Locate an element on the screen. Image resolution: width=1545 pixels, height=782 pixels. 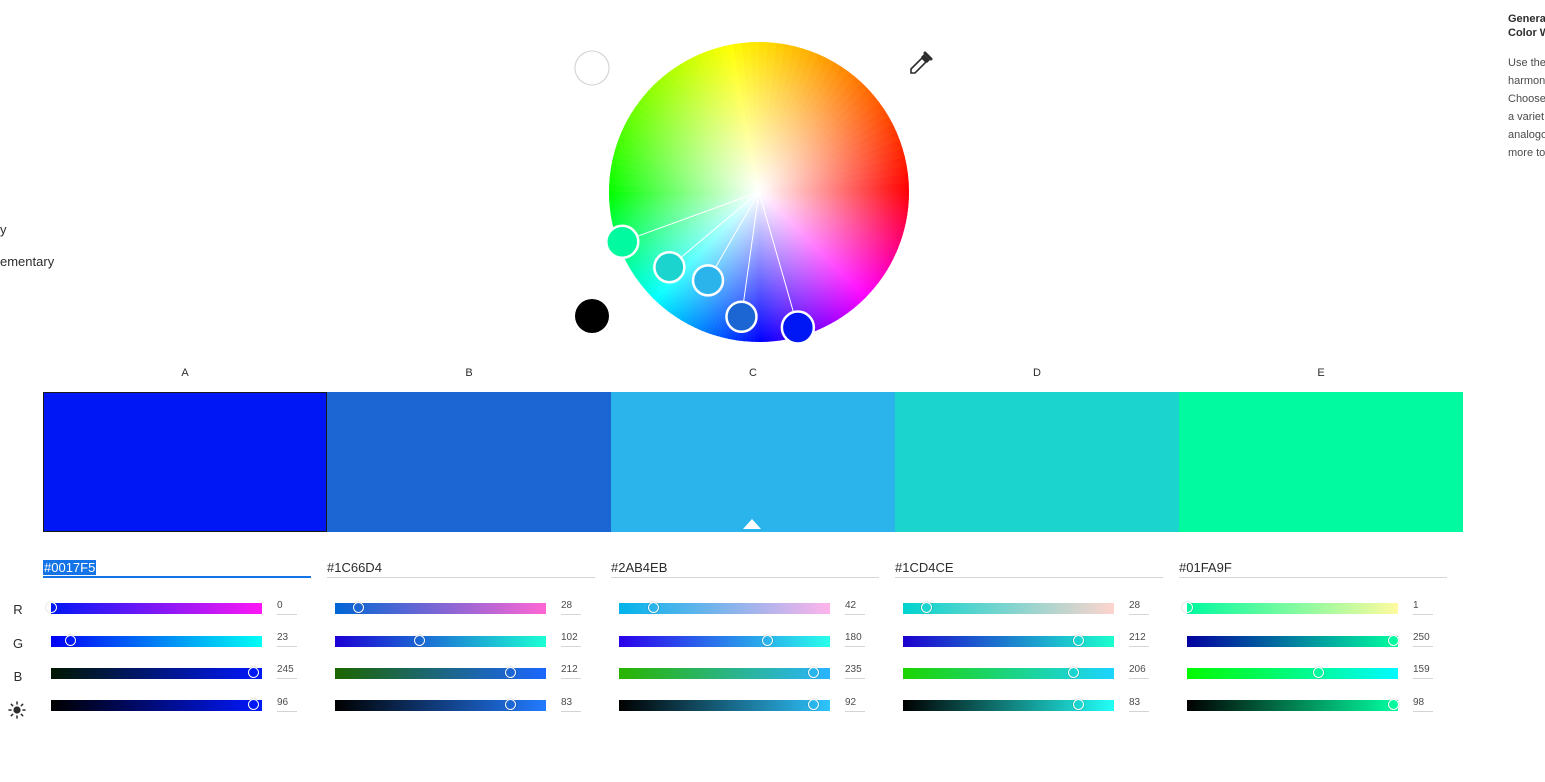
base-color-marker is located at coordinates (752, 524).